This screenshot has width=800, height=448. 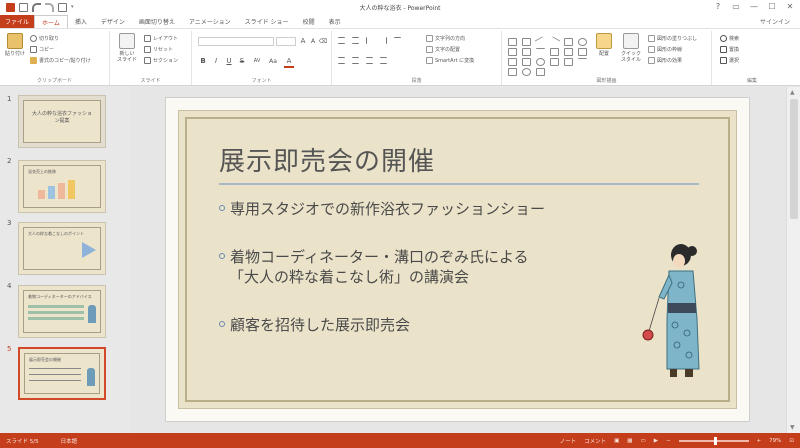 What do you see at coordinates (335, 21) in the screenshot?
I see `tab-view: 表示` at bounding box center [335, 21].